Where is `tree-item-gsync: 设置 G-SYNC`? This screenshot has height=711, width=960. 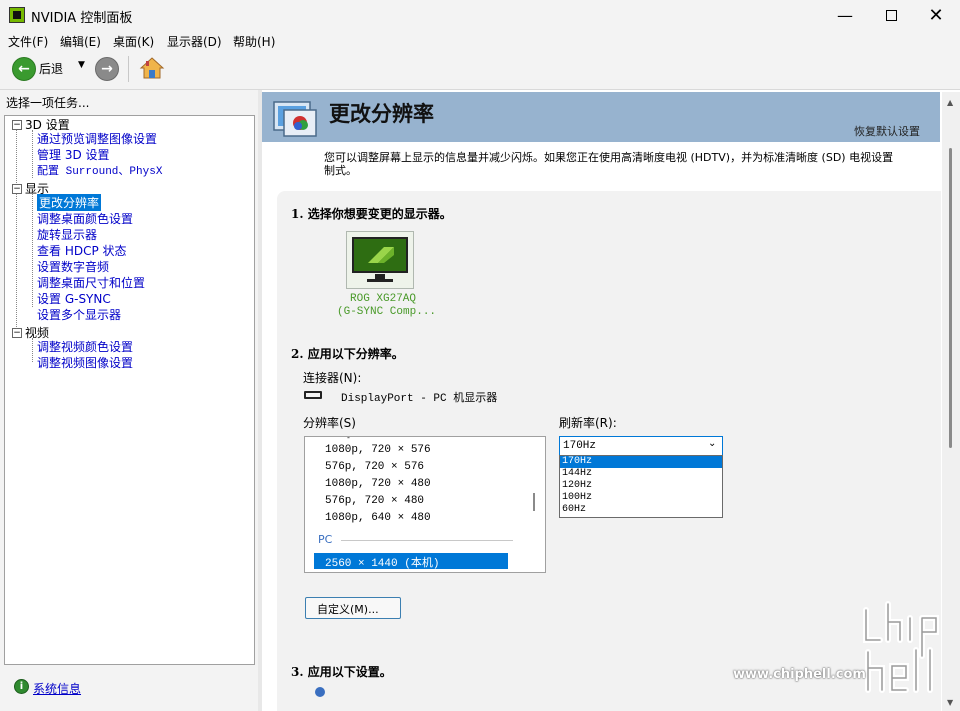 tree-item-gsync: 设置 G-SYNC is located at coordinates (74, 298).